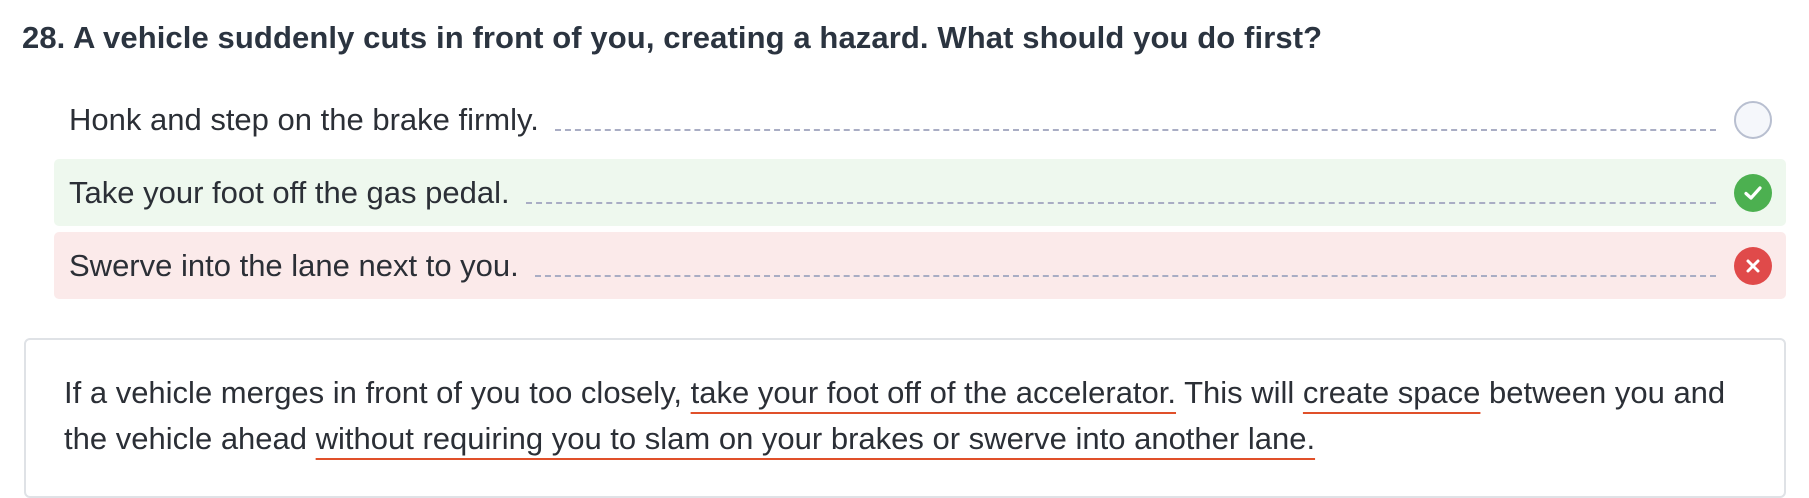 The width and height of the screenshot is (1809, 498). Describe the element at coordinates (1239, 392) in the screenshot. I see `explanation-text-part: This will` at that location.